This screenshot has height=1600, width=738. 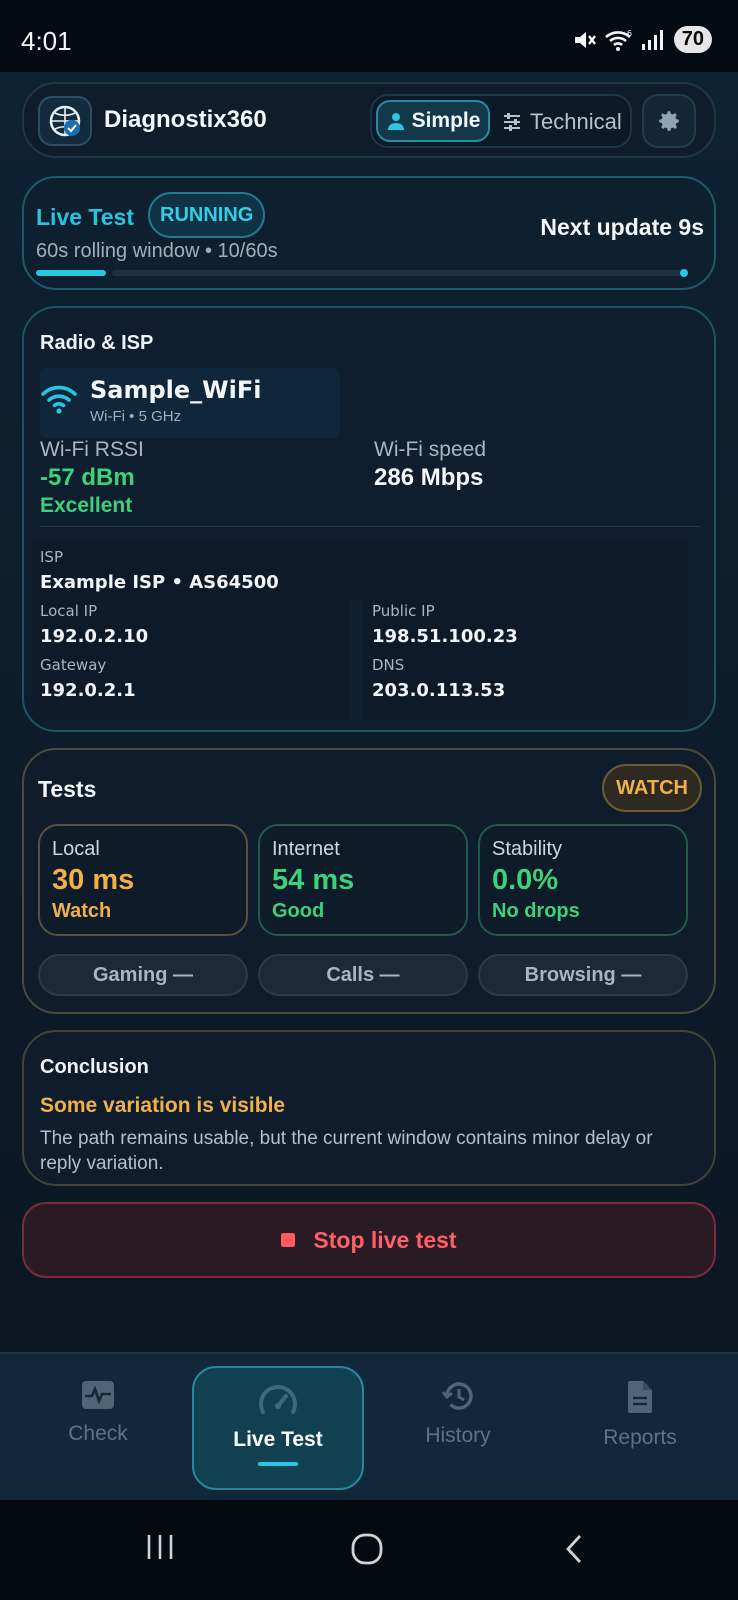 I want to click on conclusion-headline: Some variation is visible, so click(x=163, y=1105).